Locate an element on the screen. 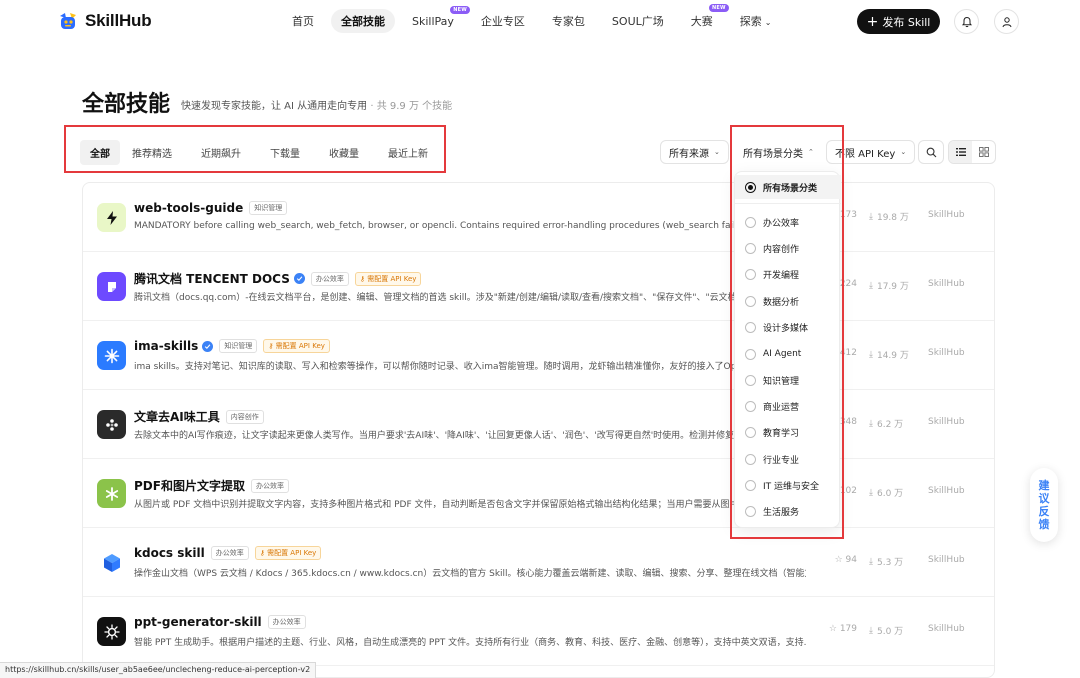 Image resolution: width=1080 pixels, height=678 pixels. page-subtitle: 快速发现专家技能，让 AI 从通用走向专用 · 共 9.9 万 个技能 is located at coordinates (316, 104).